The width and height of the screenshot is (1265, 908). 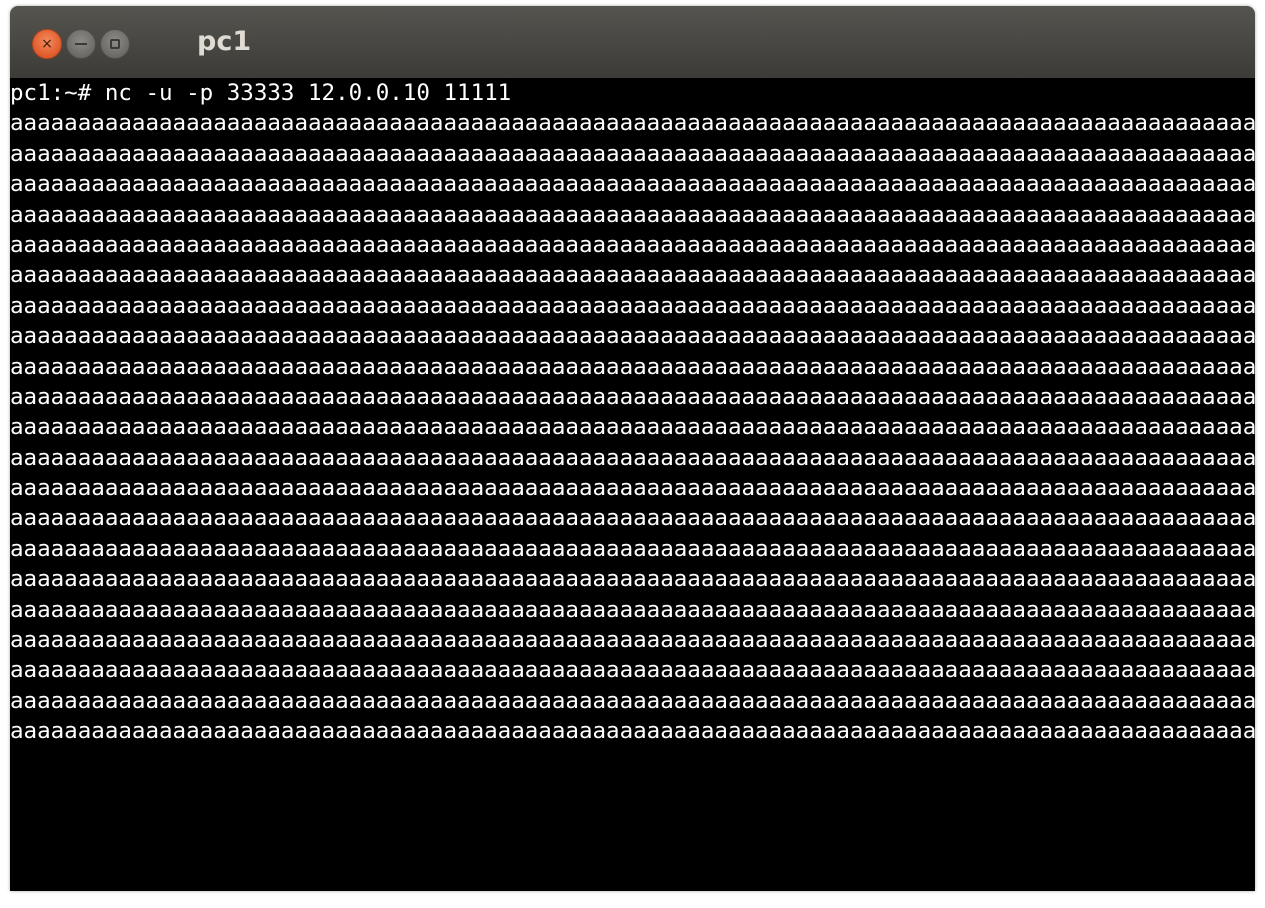 I want to click on close-icon: ×, so click(x=47, y=44).